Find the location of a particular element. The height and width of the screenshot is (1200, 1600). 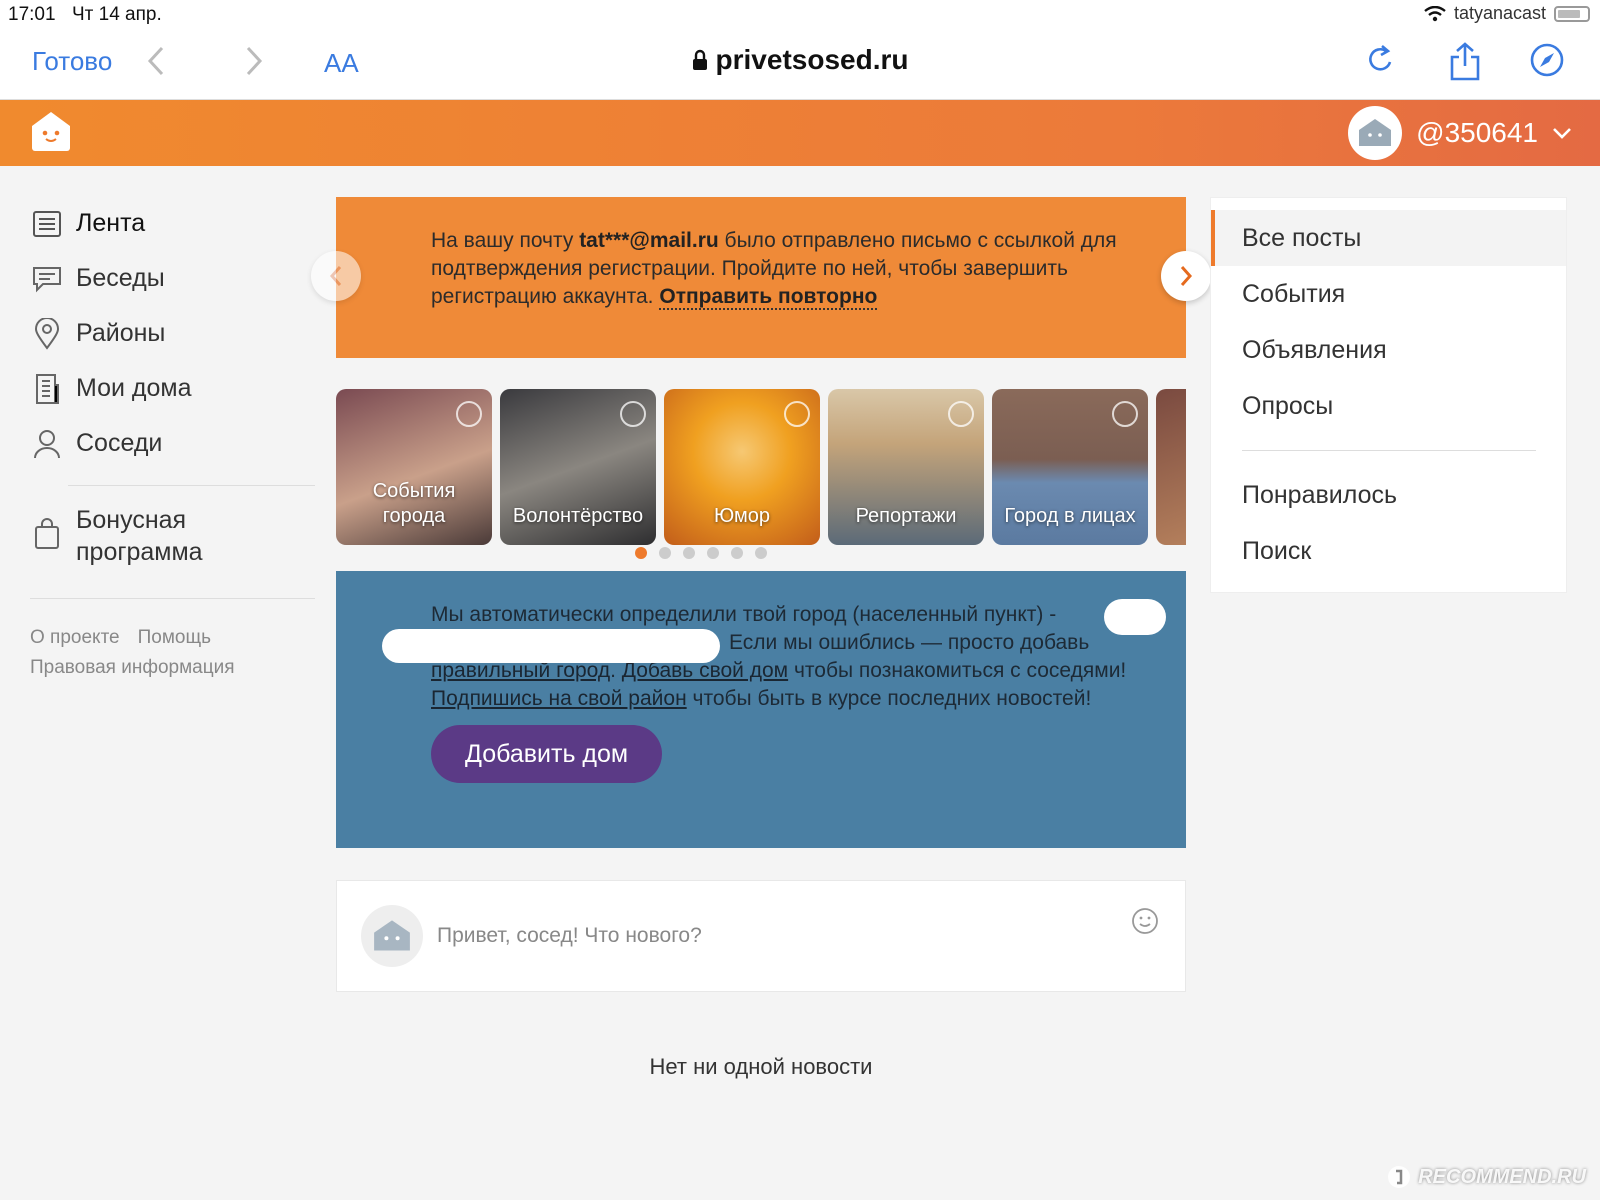

sidebar-item-label: Лента is located at coordinates (111, 223).